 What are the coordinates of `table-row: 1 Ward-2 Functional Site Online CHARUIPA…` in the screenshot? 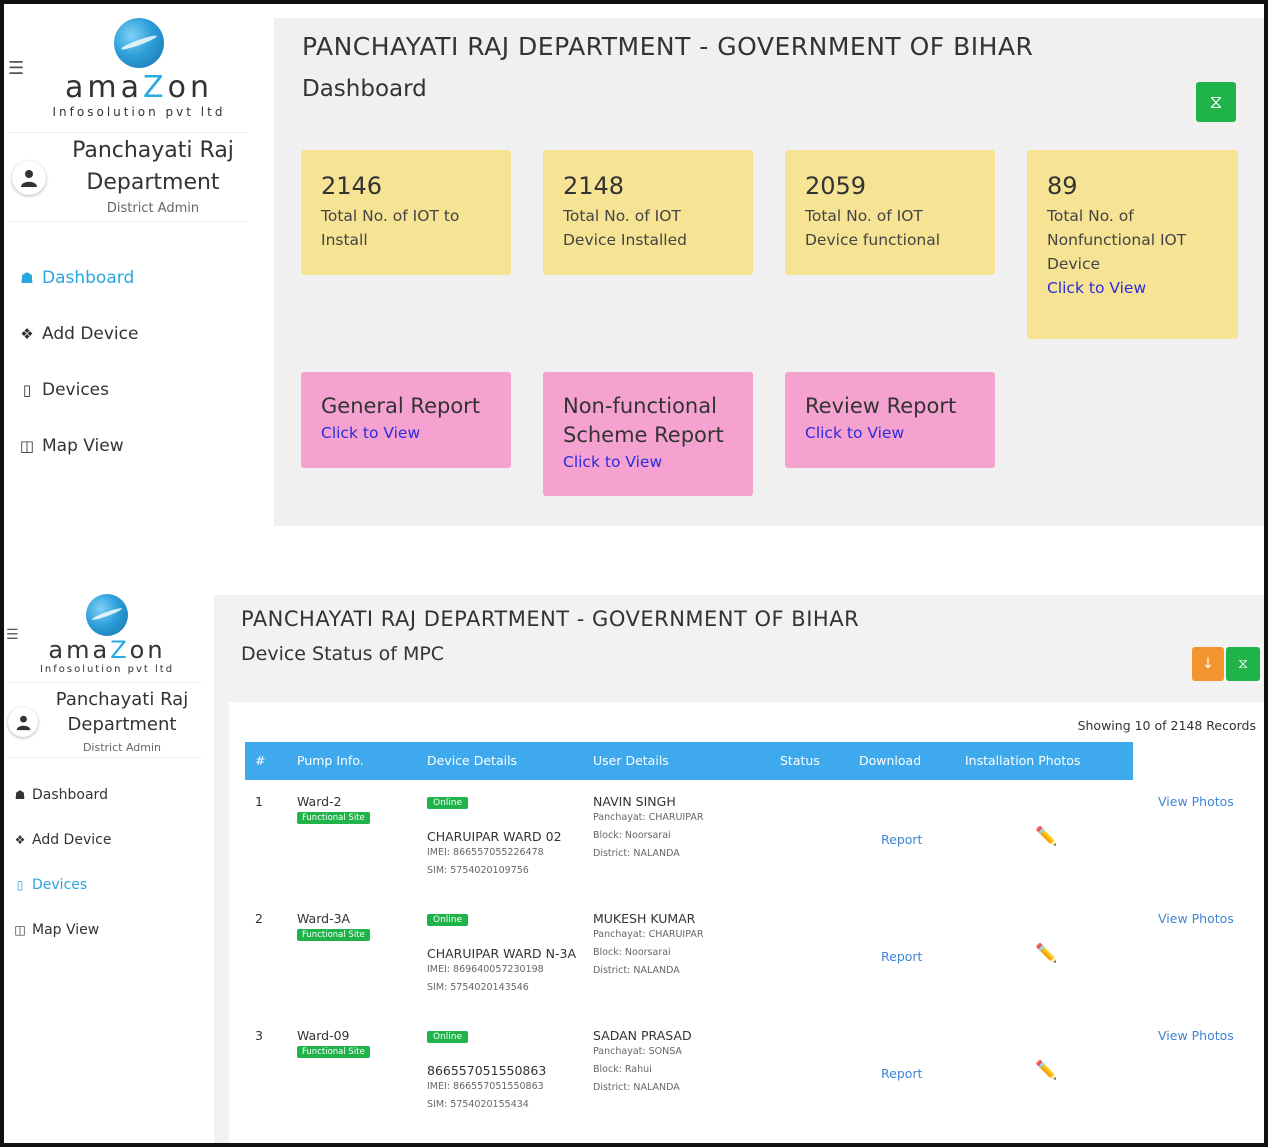 It's located at (754, 850).